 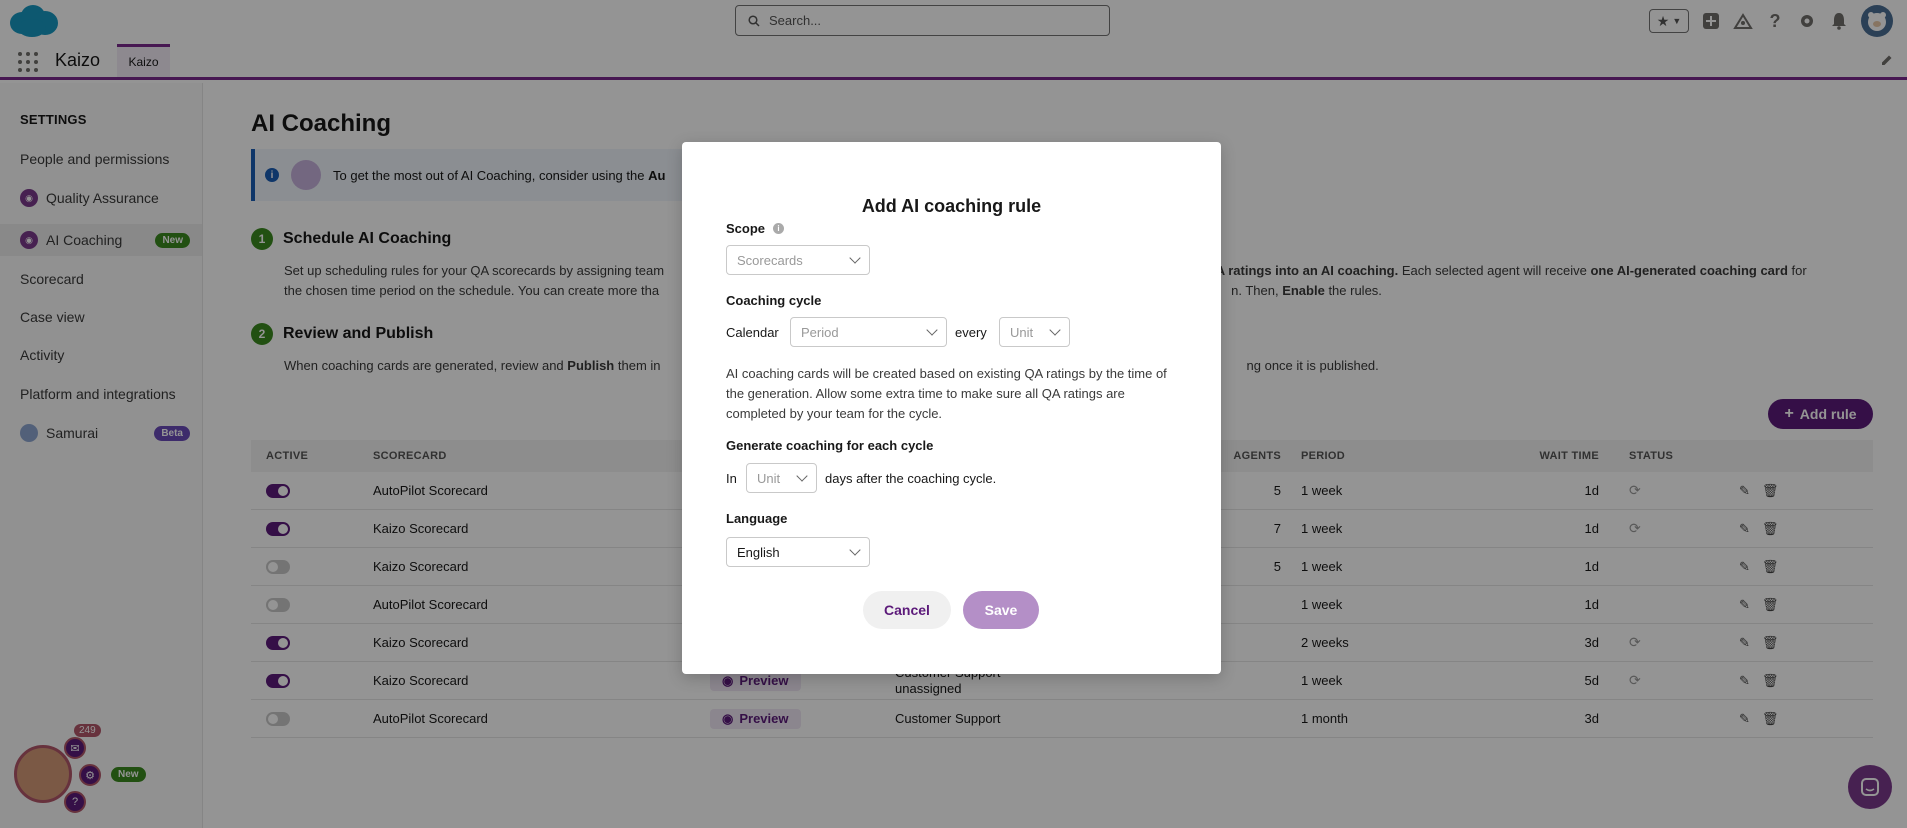 I want to click on in-label: In, so click(x=731, y=478).